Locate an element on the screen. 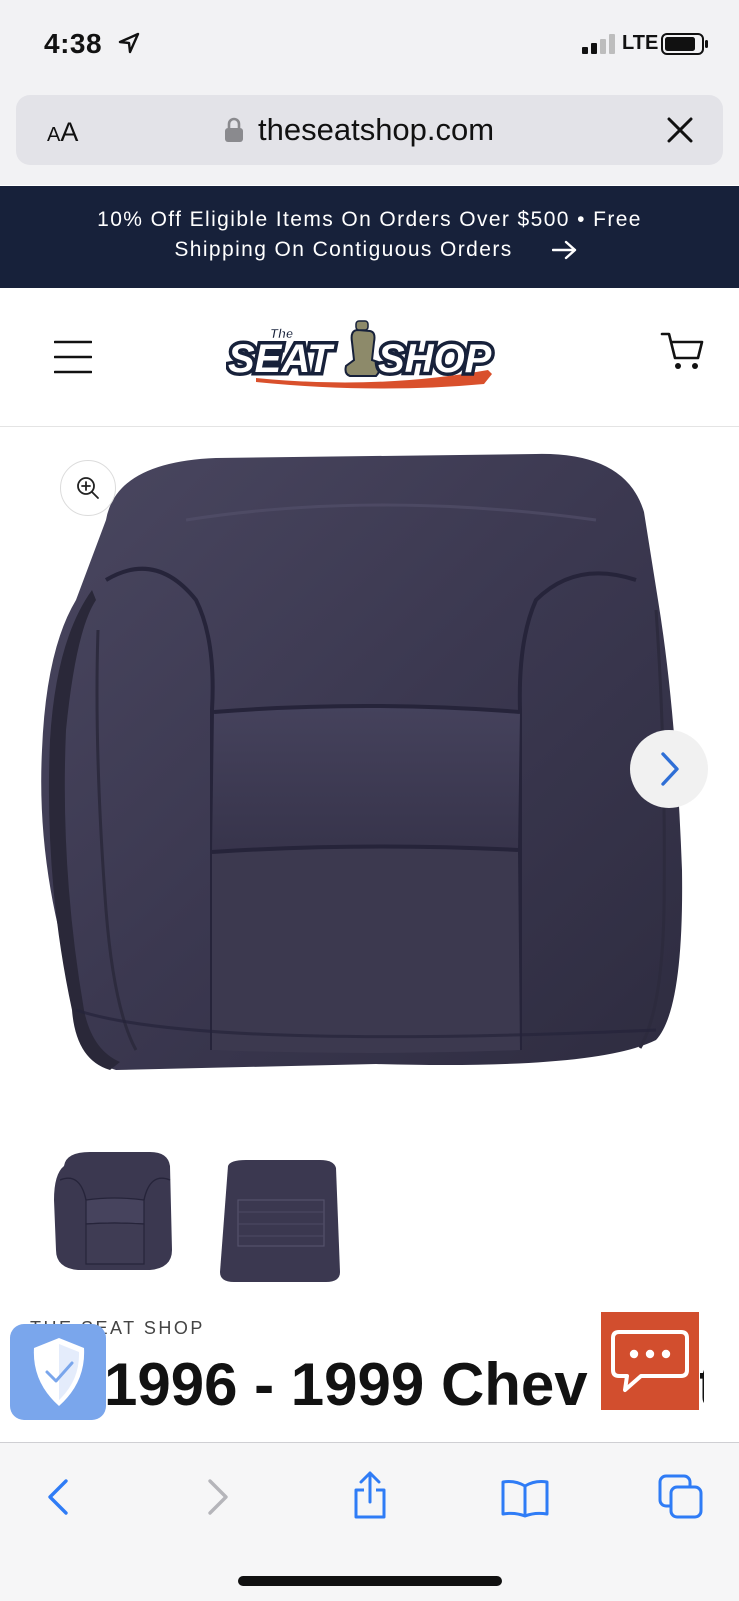  site-logo: The SEAT SHOP is located at coordinates (370, 357).